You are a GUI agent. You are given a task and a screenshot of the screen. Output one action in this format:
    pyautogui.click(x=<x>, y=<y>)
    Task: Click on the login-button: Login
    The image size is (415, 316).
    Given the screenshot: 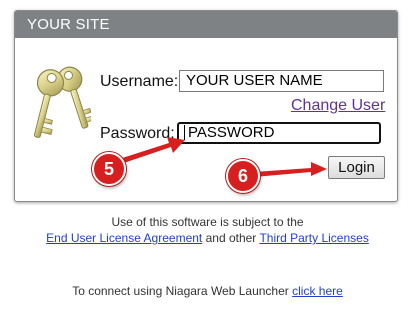 What is the action you would take?
    pyautogui.click(x=356, y=167)
    